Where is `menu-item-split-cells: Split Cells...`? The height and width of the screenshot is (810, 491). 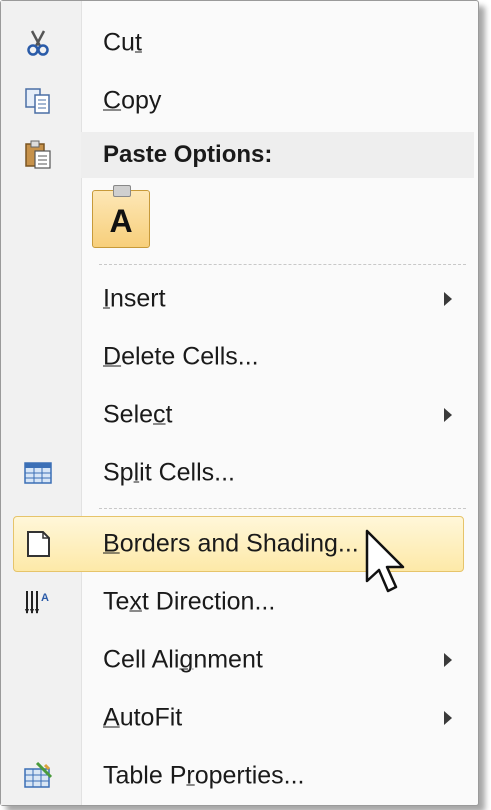 menu-item-split-cells: Split Cells... is located at coordinates (237, 473).